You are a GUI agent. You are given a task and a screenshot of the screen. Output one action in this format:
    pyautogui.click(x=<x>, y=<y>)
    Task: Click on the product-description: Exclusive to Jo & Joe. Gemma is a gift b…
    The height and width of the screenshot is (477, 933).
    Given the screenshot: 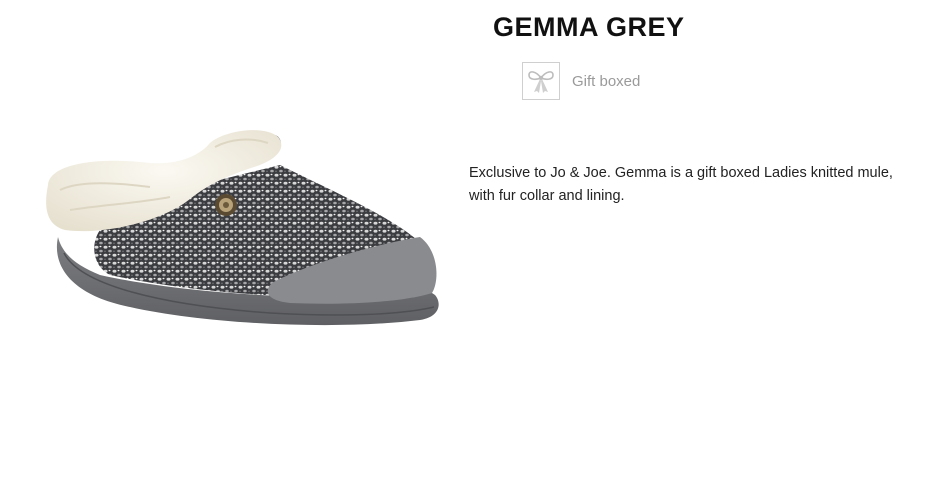 What is the action you would take?
    pyautogui.click(x=681, y=184)
    